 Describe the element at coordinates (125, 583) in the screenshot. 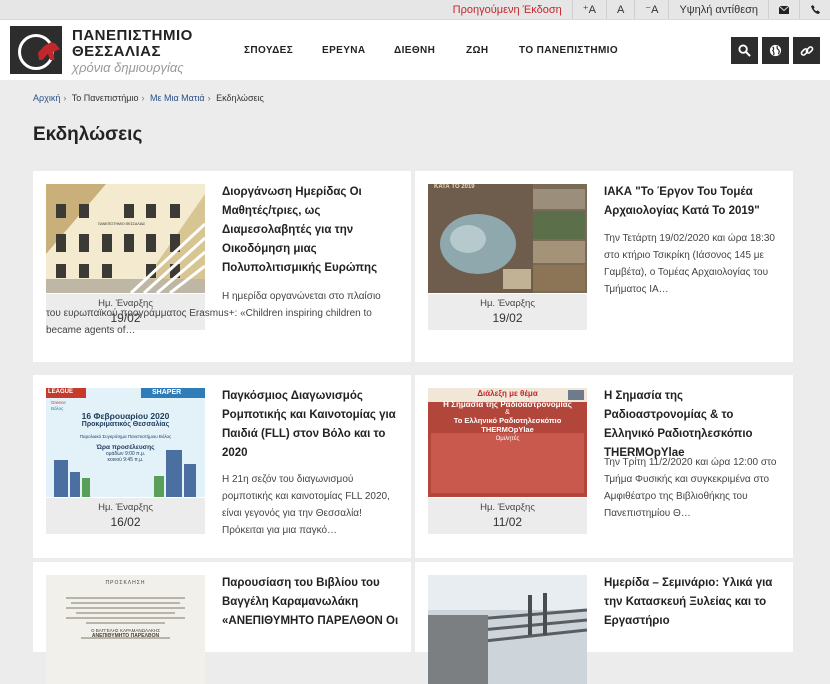

I see `thumb-line: ΠΡΟΣΚΛΗΣΗ` at that location.